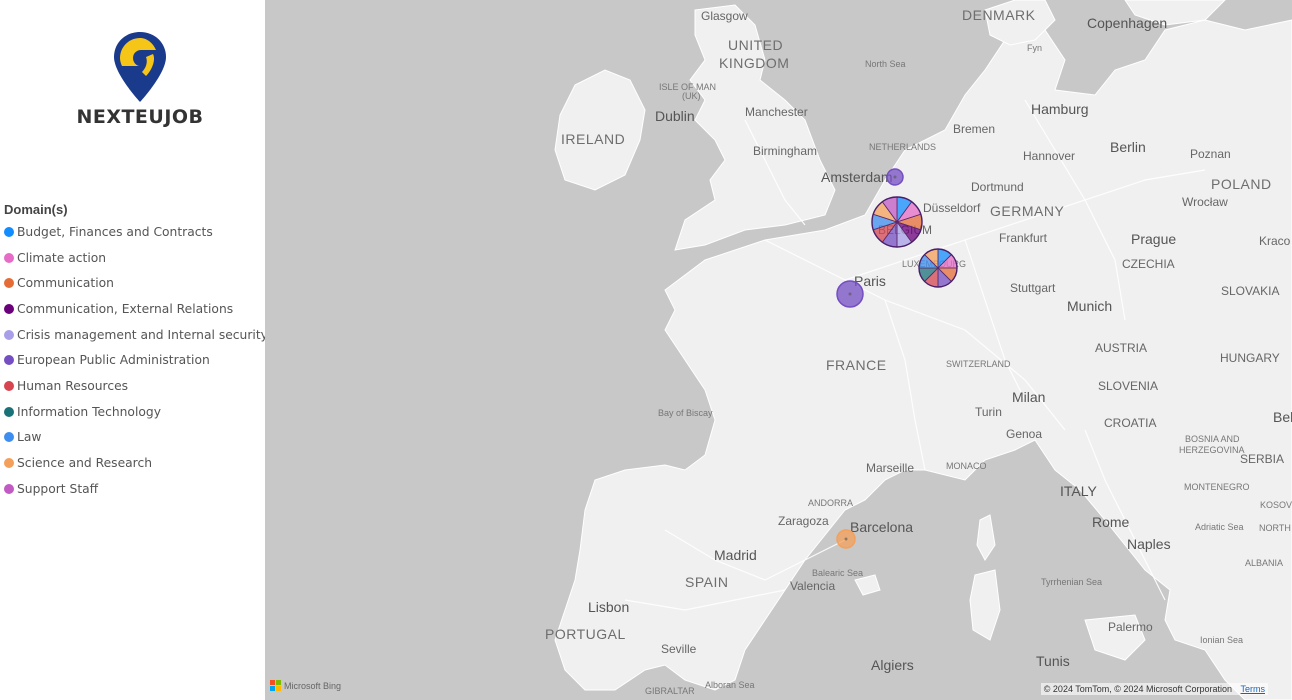 The image size is (1292, 700). Describe the element at coordinates (1221, 640) in the screenshot. I see `sea-label: Ionian Sea` at that location.